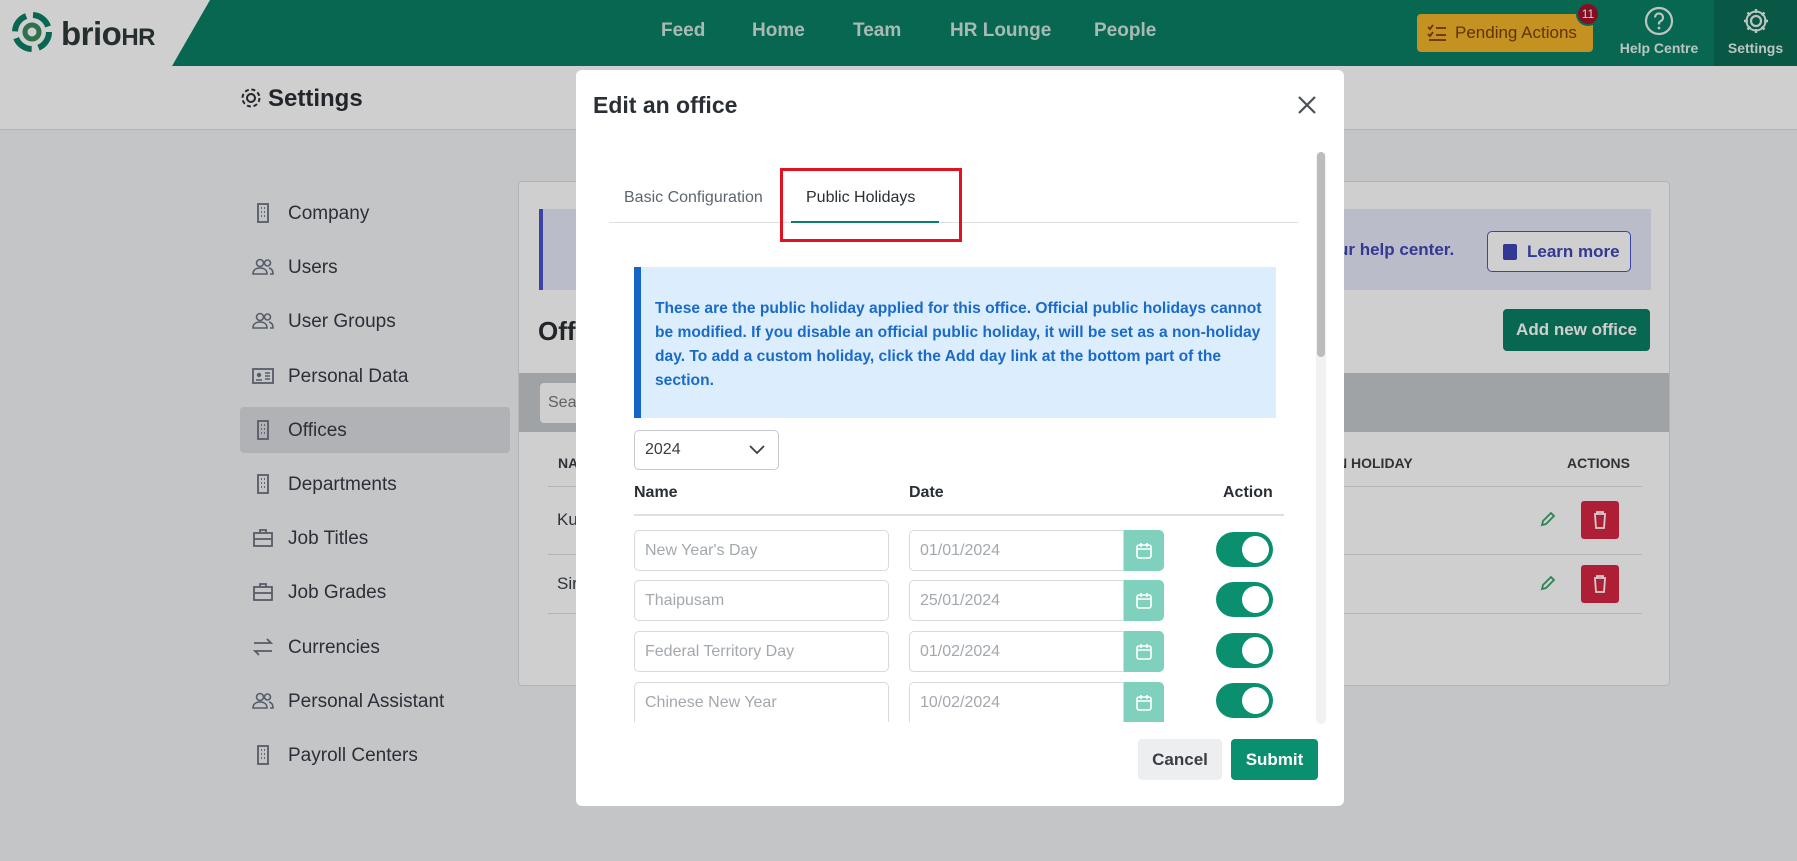 This screenshot has height=861, width=1797. What do you see at coordinates (1248, 492) in the screenshot?
I see `column-header-action: Action` at bounding box center [1248, 492].